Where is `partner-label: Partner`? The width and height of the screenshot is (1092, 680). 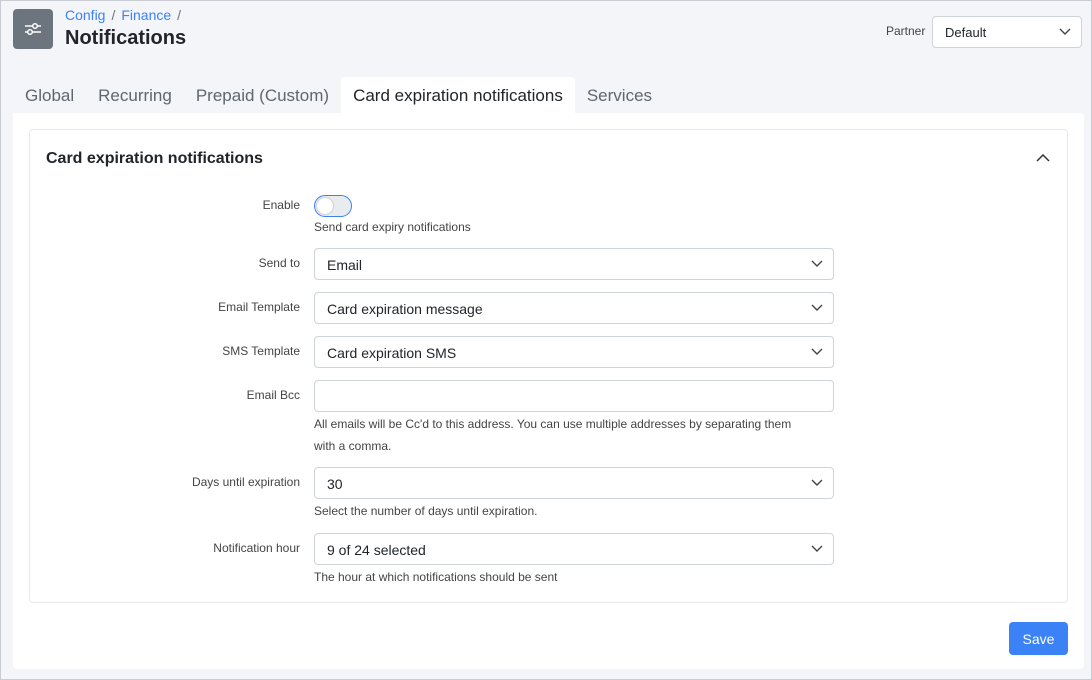 partner-label: Partner is located at coordinates (906, 31).